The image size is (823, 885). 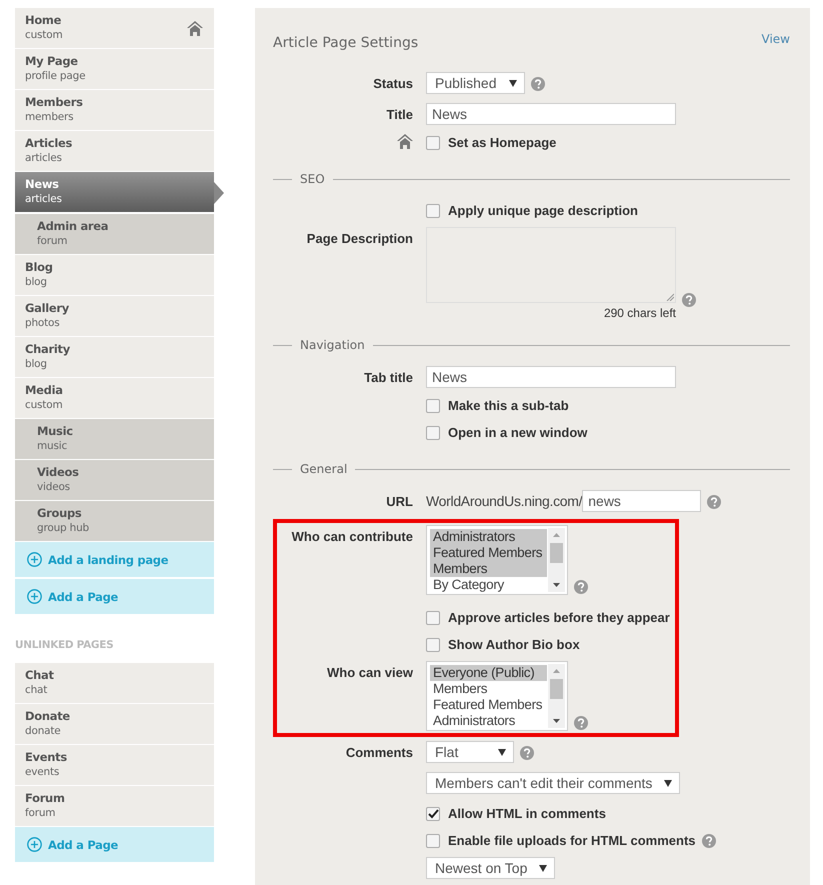 What do you see at coordinates (551, 265) in the screenshot?
I see `description-field` at bounding box center [551, 265].